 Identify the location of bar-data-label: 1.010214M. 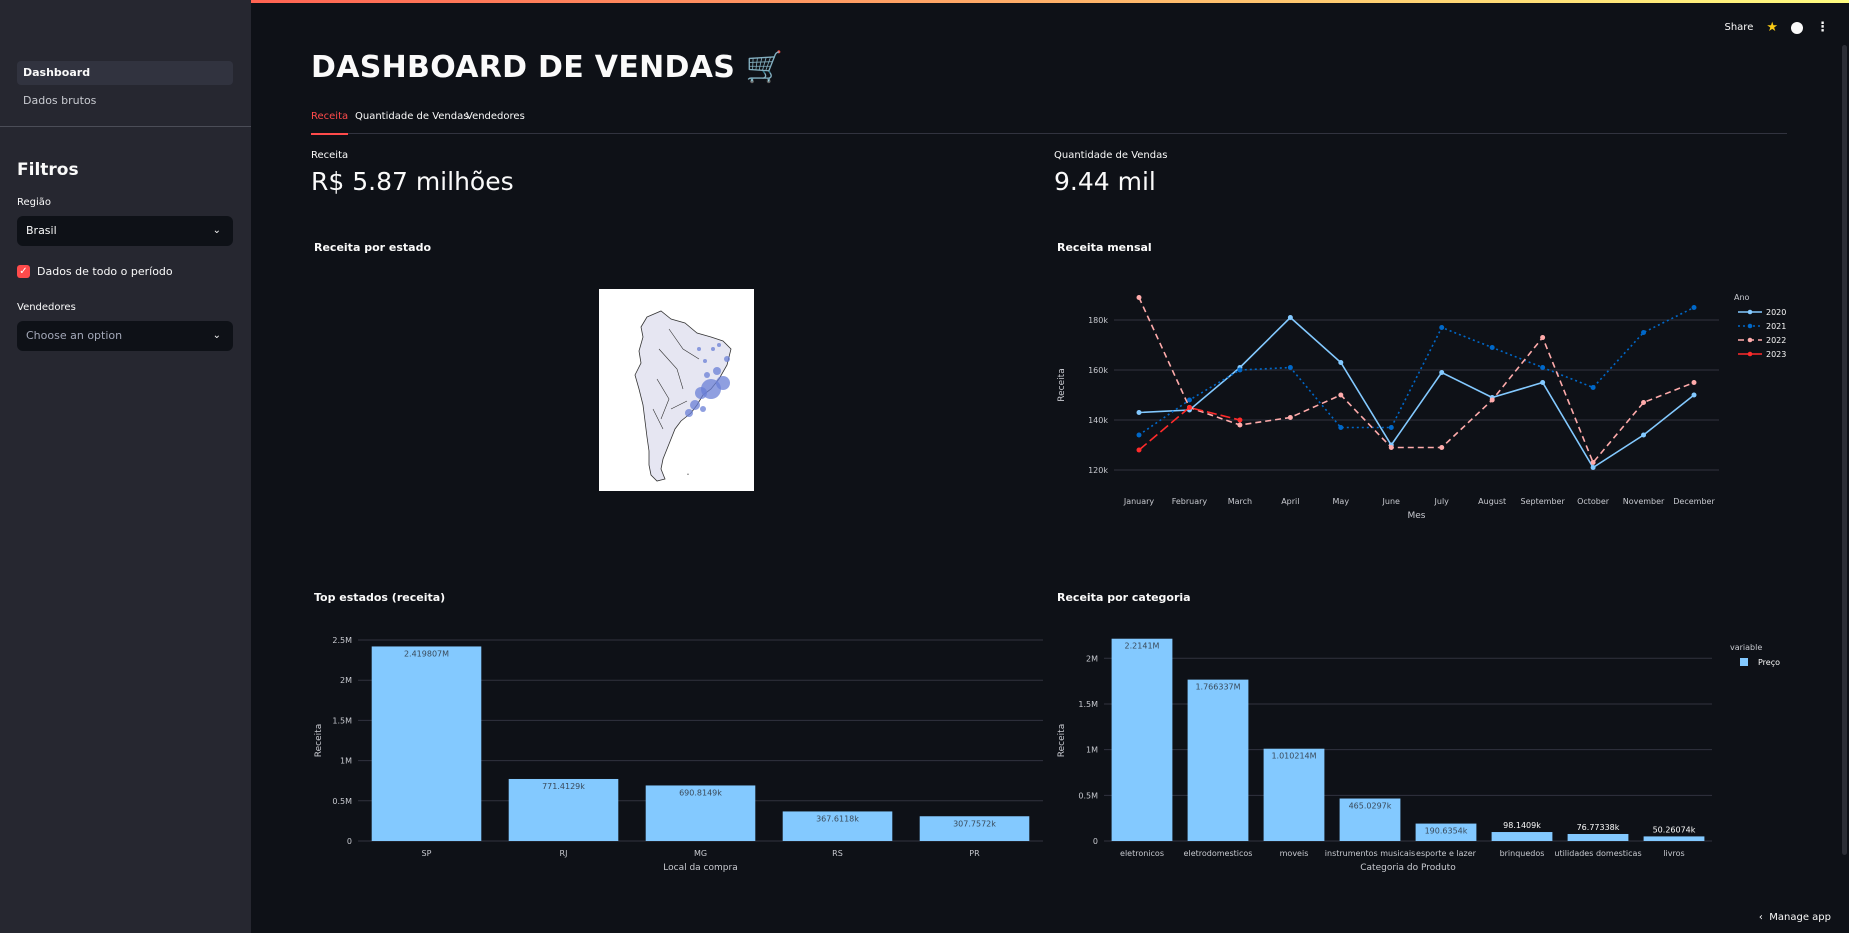
(1293, 756).